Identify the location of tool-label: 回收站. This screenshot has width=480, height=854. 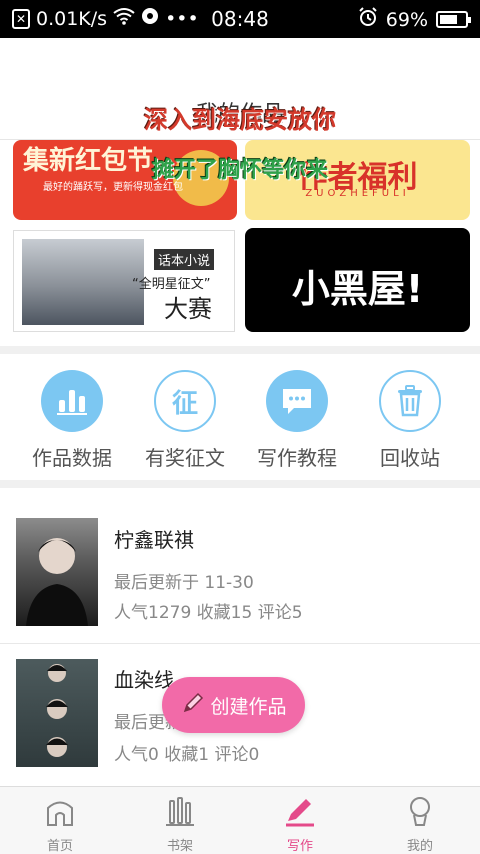
(410, 458).